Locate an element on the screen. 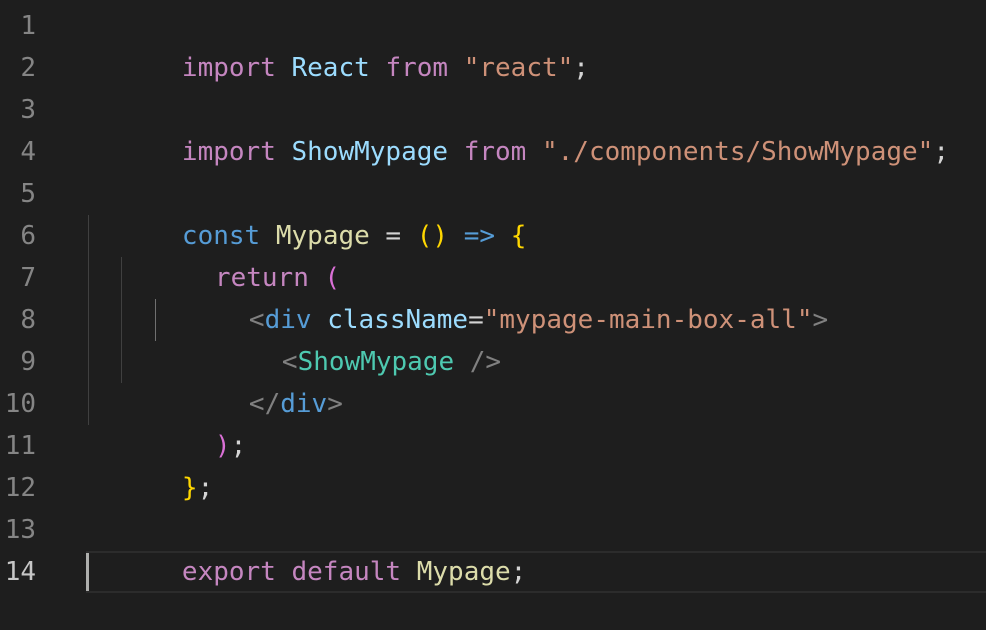 The image size is (986, 630). code-line-13: export default Mypage; is located at coordinates (307, 548).